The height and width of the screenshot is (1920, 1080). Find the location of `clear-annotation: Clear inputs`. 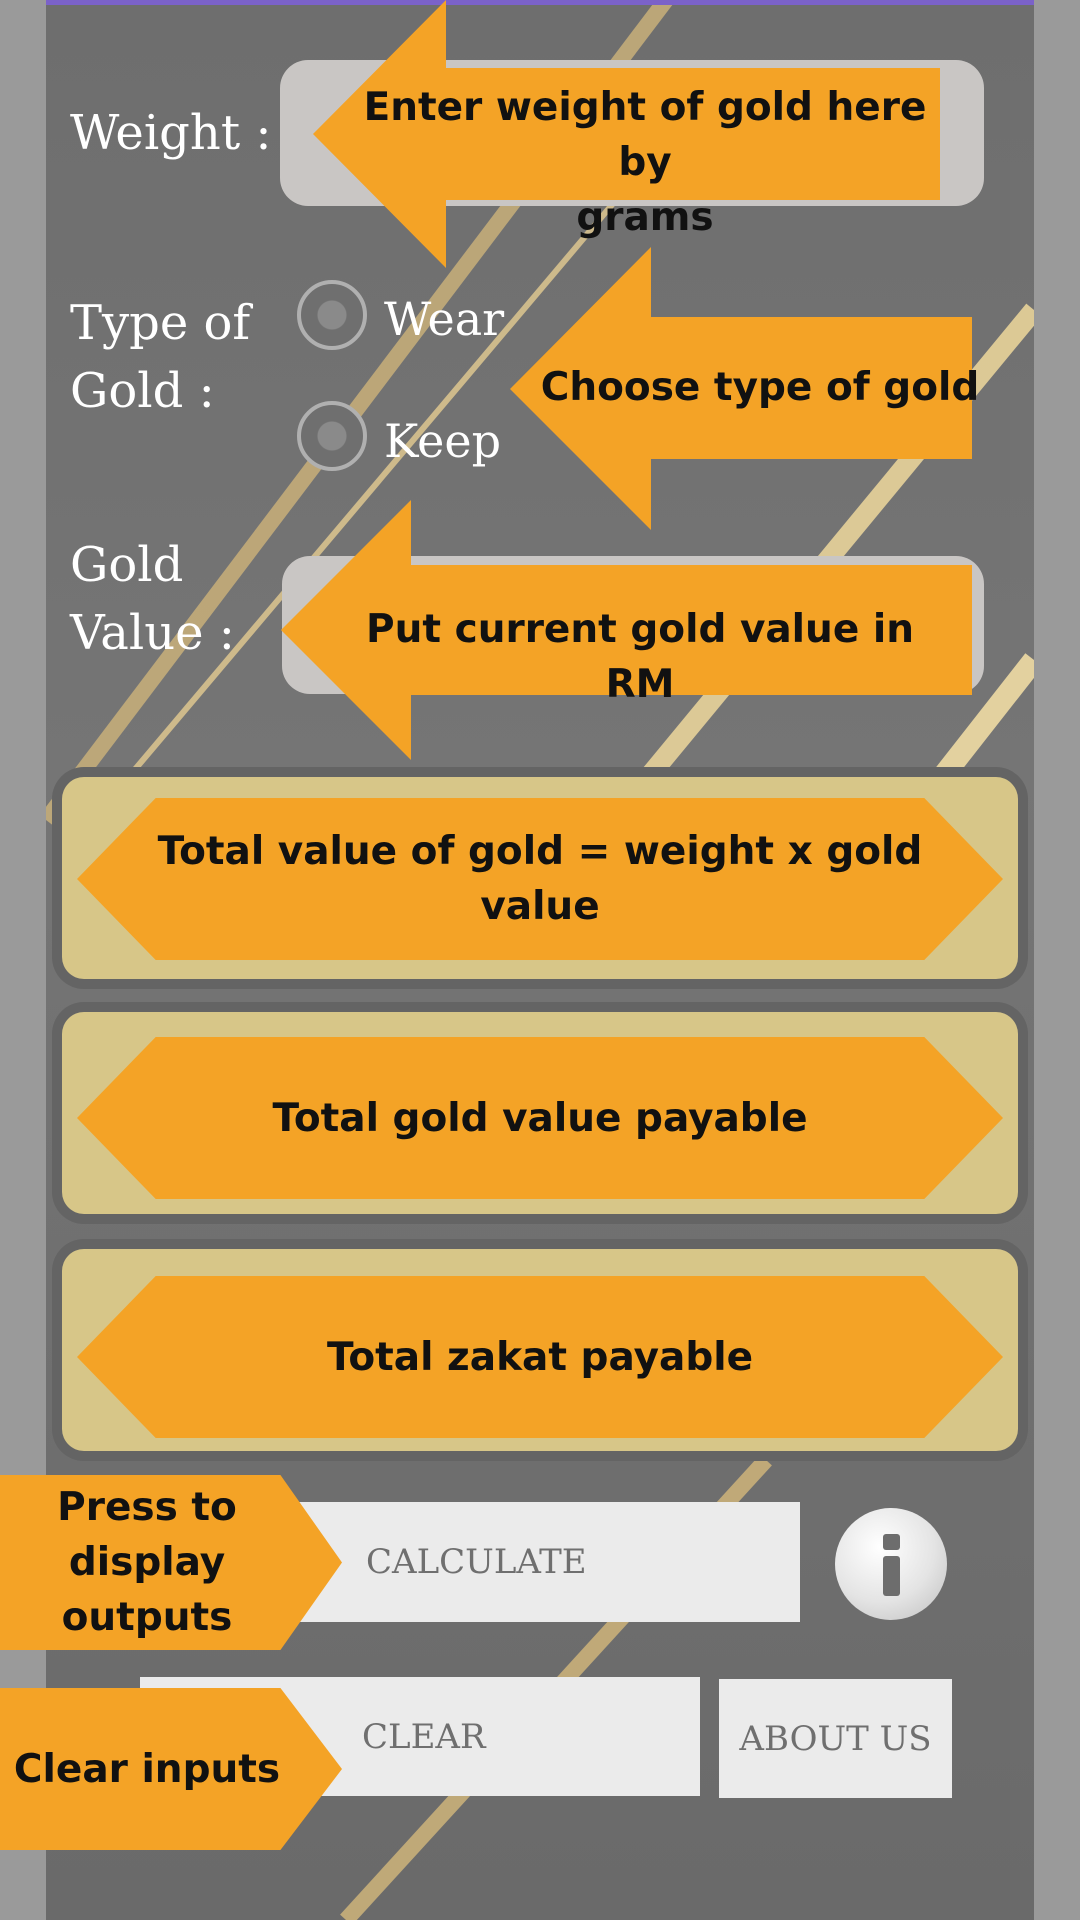

clear-annotation: Clear inputs is located at coordinates (171, 1769).